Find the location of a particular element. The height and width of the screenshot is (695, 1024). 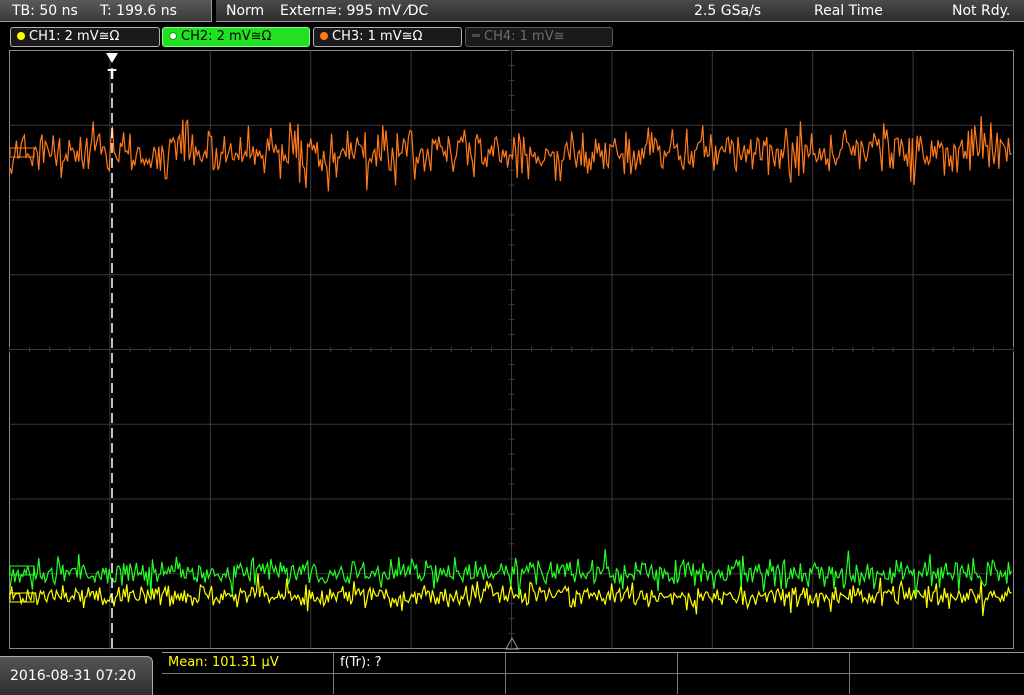

tab-ch2: CH2: 2 mV≅Ω is located at coordinates (236, 37).